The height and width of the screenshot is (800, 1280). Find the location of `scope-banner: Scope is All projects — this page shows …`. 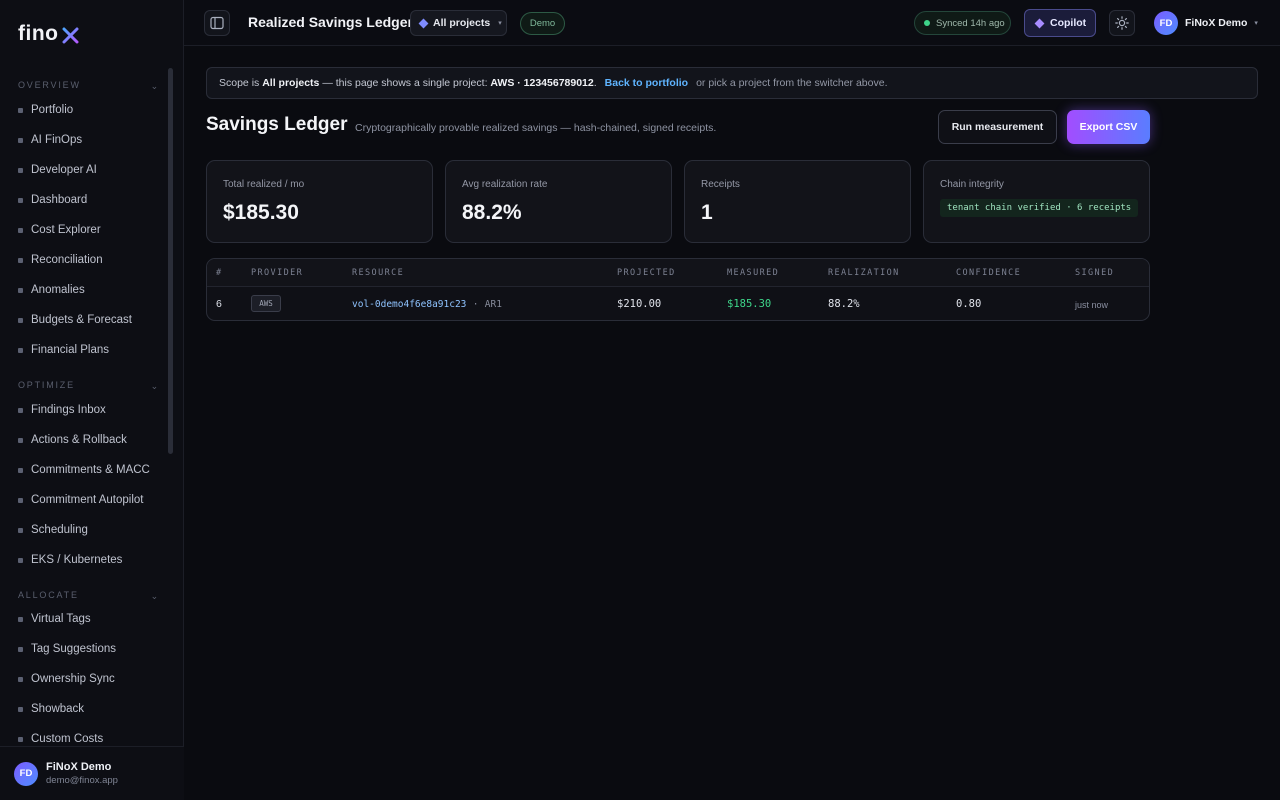

scope-banner: Scope is All projects — this page shows … is located at coordinates (732, 83).